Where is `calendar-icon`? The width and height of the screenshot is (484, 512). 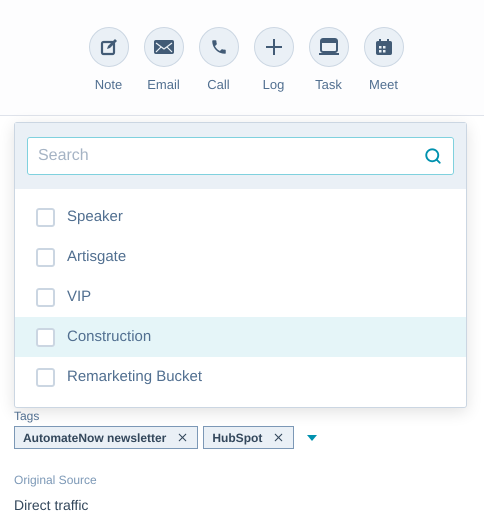 calendar-icon is located at coordinates (383, 47).